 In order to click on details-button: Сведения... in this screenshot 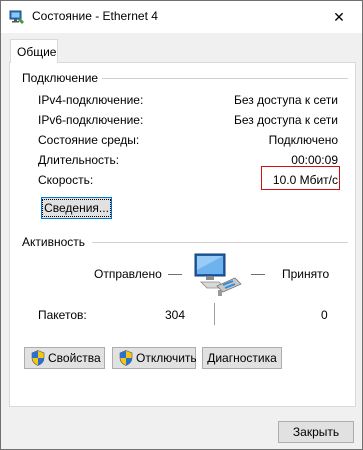, I will do `click(76, 208)`.